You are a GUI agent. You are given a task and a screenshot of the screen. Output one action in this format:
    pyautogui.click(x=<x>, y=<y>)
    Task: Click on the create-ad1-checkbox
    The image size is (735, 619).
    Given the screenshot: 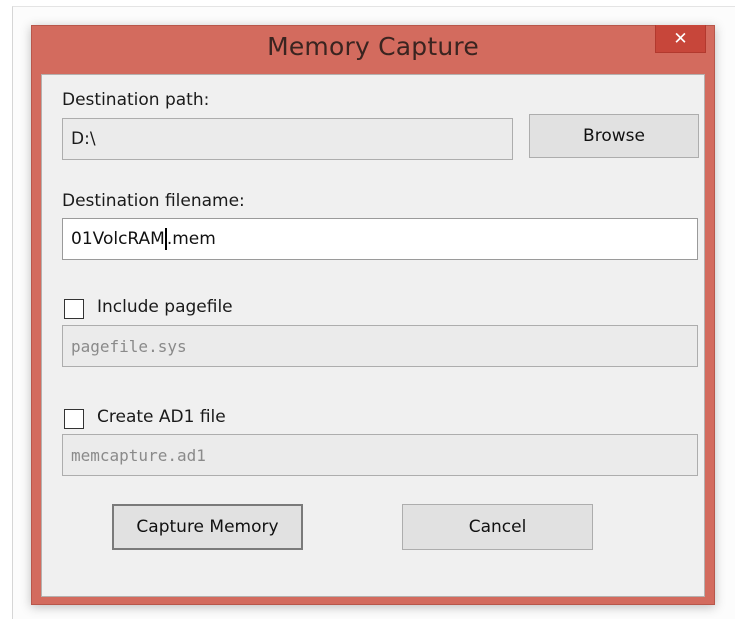 What is the action you would take?
    pyautogui.click(x=74, y=419)
    